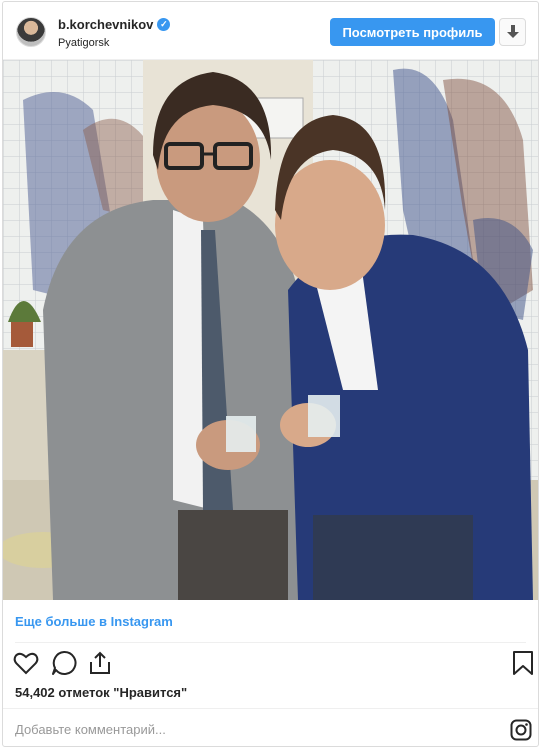 Image resolution: width=541 pixels, height=749 pixels. I want to click on download-button, so click(512, 32).